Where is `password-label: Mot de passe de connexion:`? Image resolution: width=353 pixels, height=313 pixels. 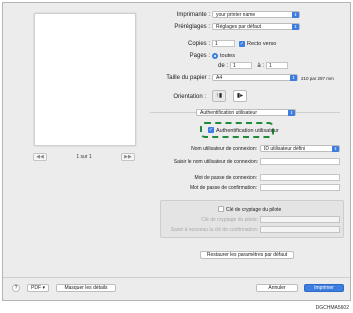 password-label: Mot de passe de connexion: is located at coordinates (225, 178).